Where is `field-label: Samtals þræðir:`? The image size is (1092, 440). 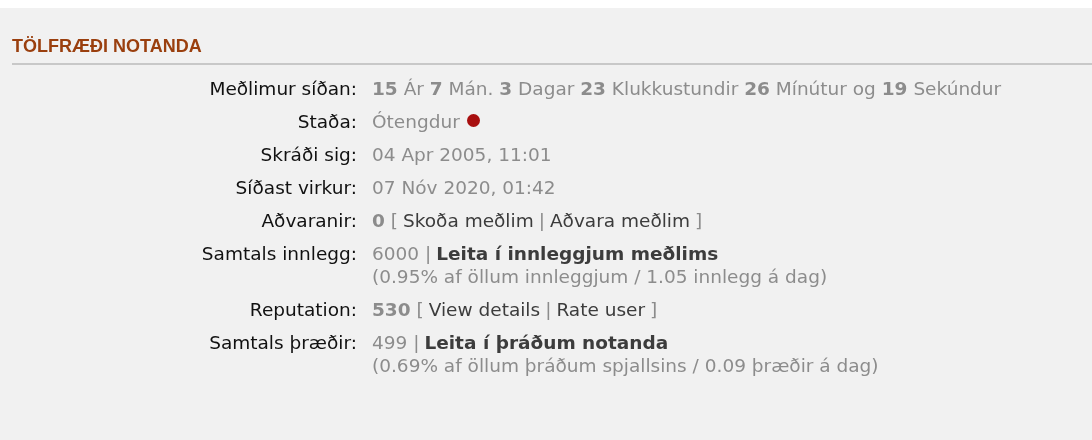 field-label: Samtals þræðir: is located at coordinates (282, 343).